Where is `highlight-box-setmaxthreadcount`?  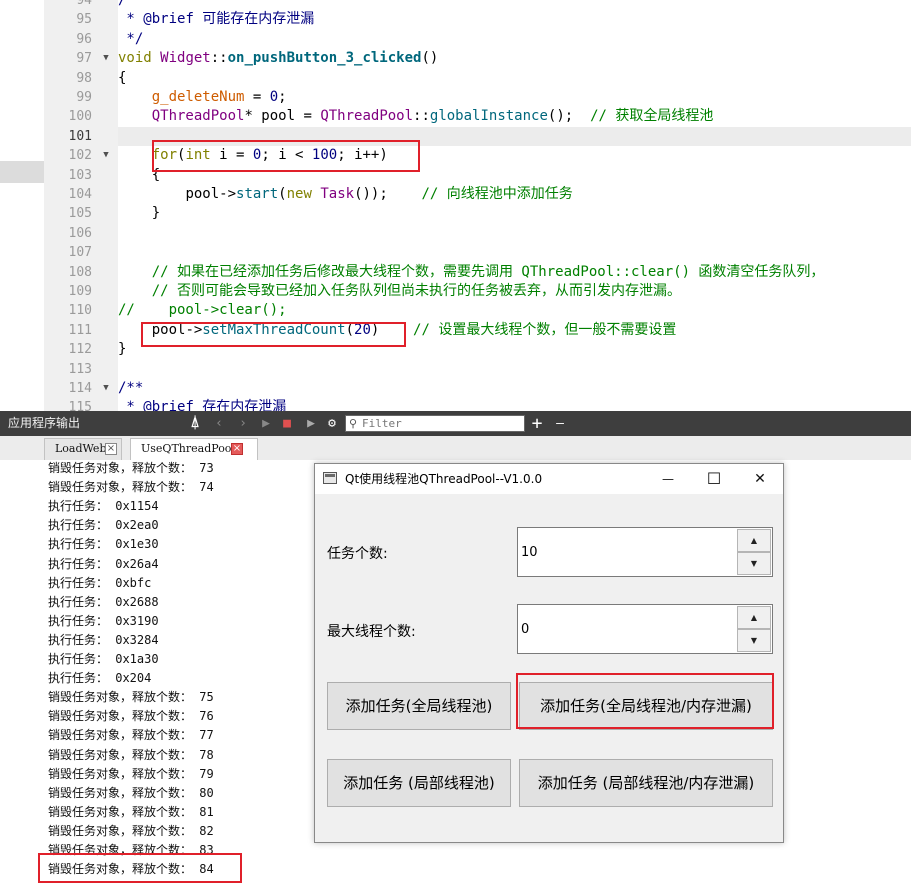
highlight-box-setmaxthreadcount is located at coordinates (273, 334).